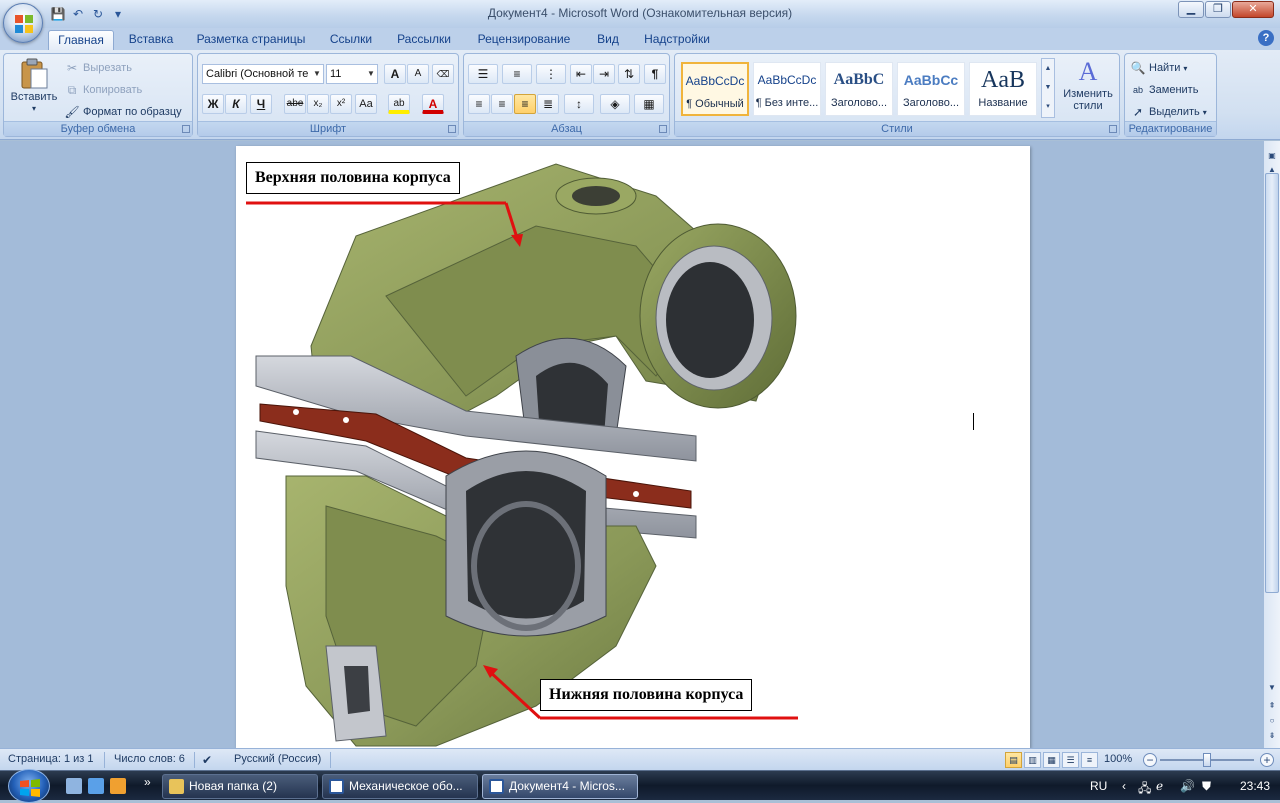 The image size is (1280, 803). Describe the element at coordinates (263, 74) in the screenshot. I see `font-name-combo: Calibri (Основной те ▼` at that location.